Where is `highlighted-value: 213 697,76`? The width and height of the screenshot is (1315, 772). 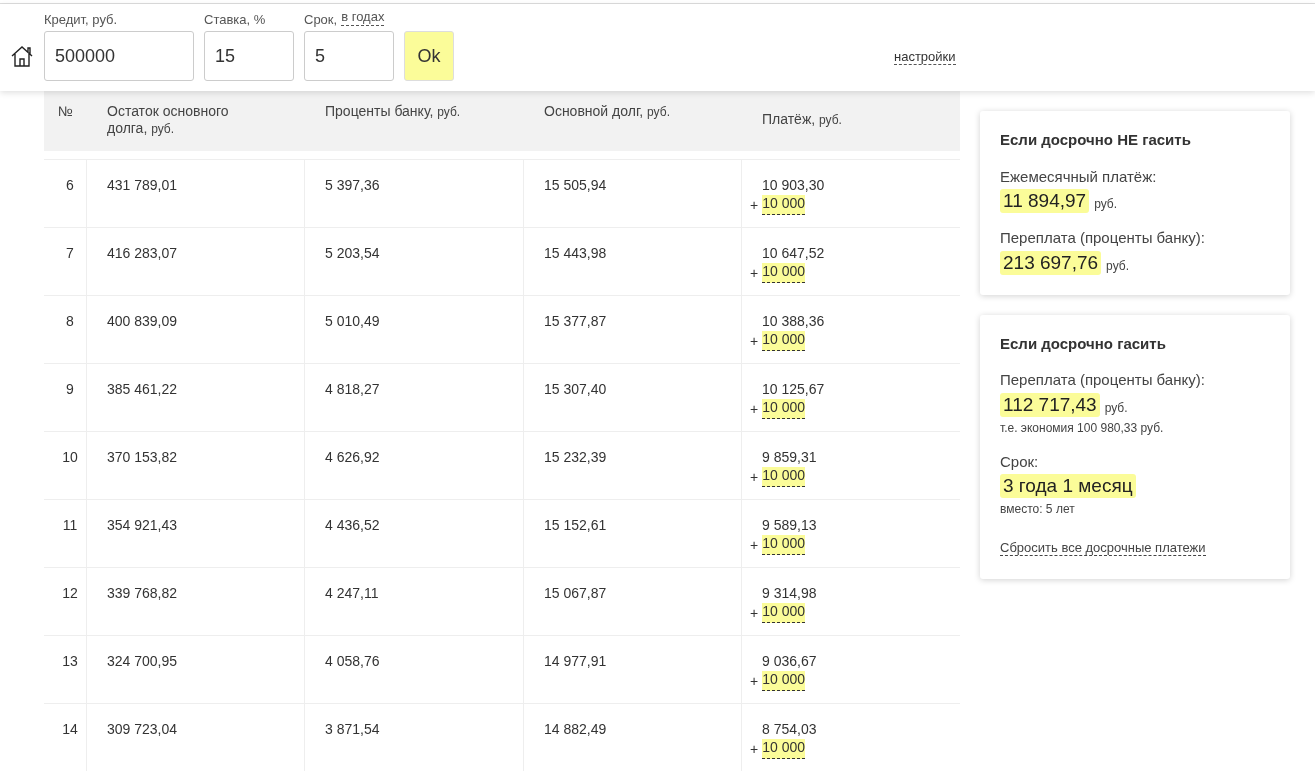
highlighted-value: 213 697,76 is located at coordinates (1051, 262).